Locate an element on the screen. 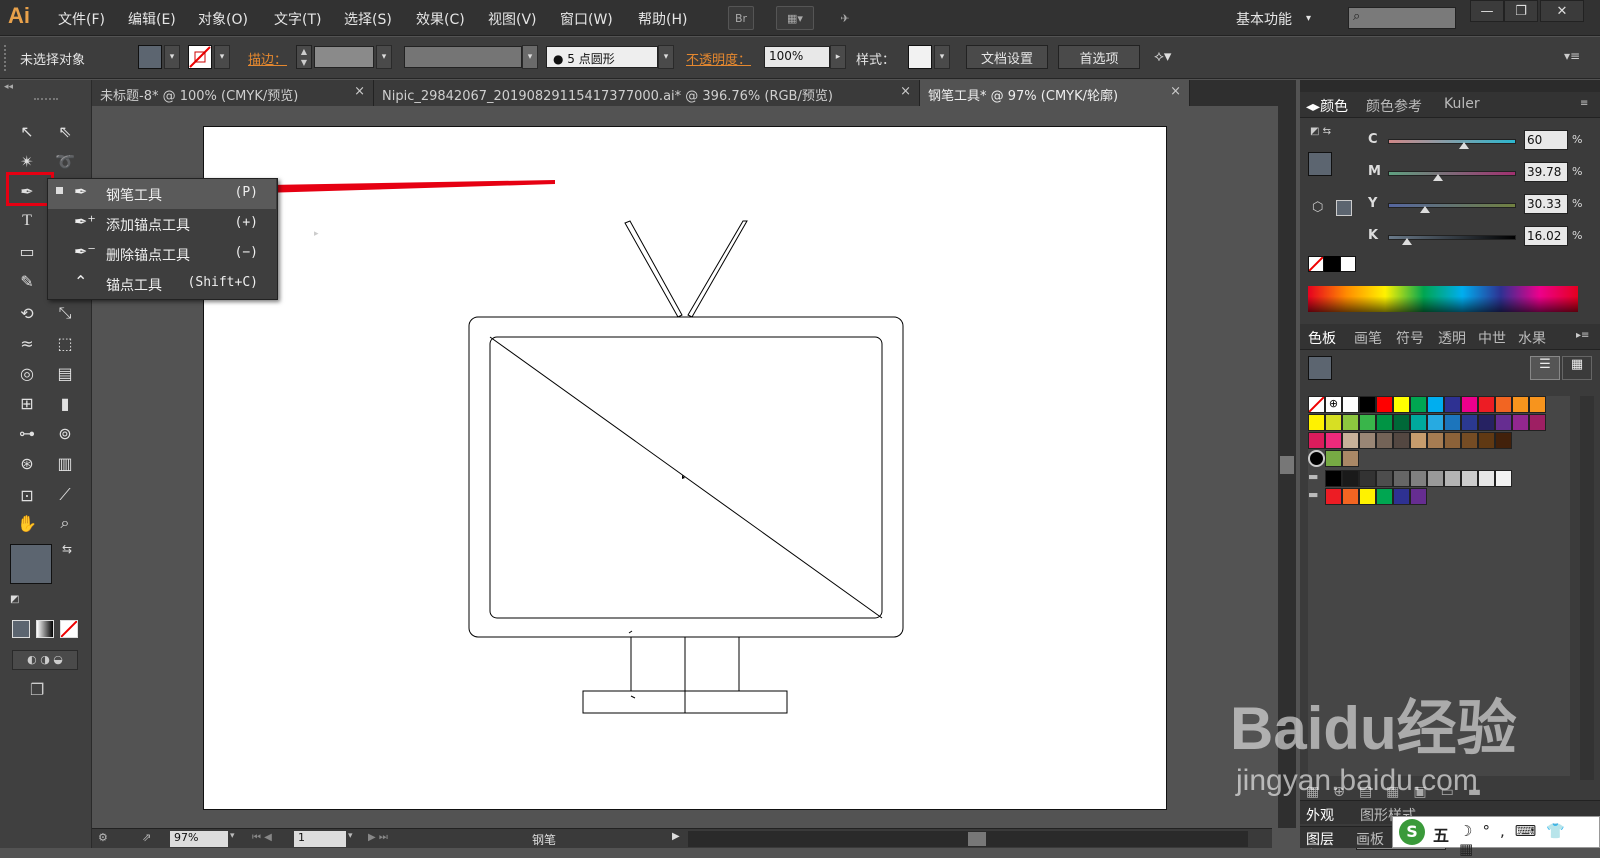  brush-dropdown: ▾ is located at coordinates (666, 57).